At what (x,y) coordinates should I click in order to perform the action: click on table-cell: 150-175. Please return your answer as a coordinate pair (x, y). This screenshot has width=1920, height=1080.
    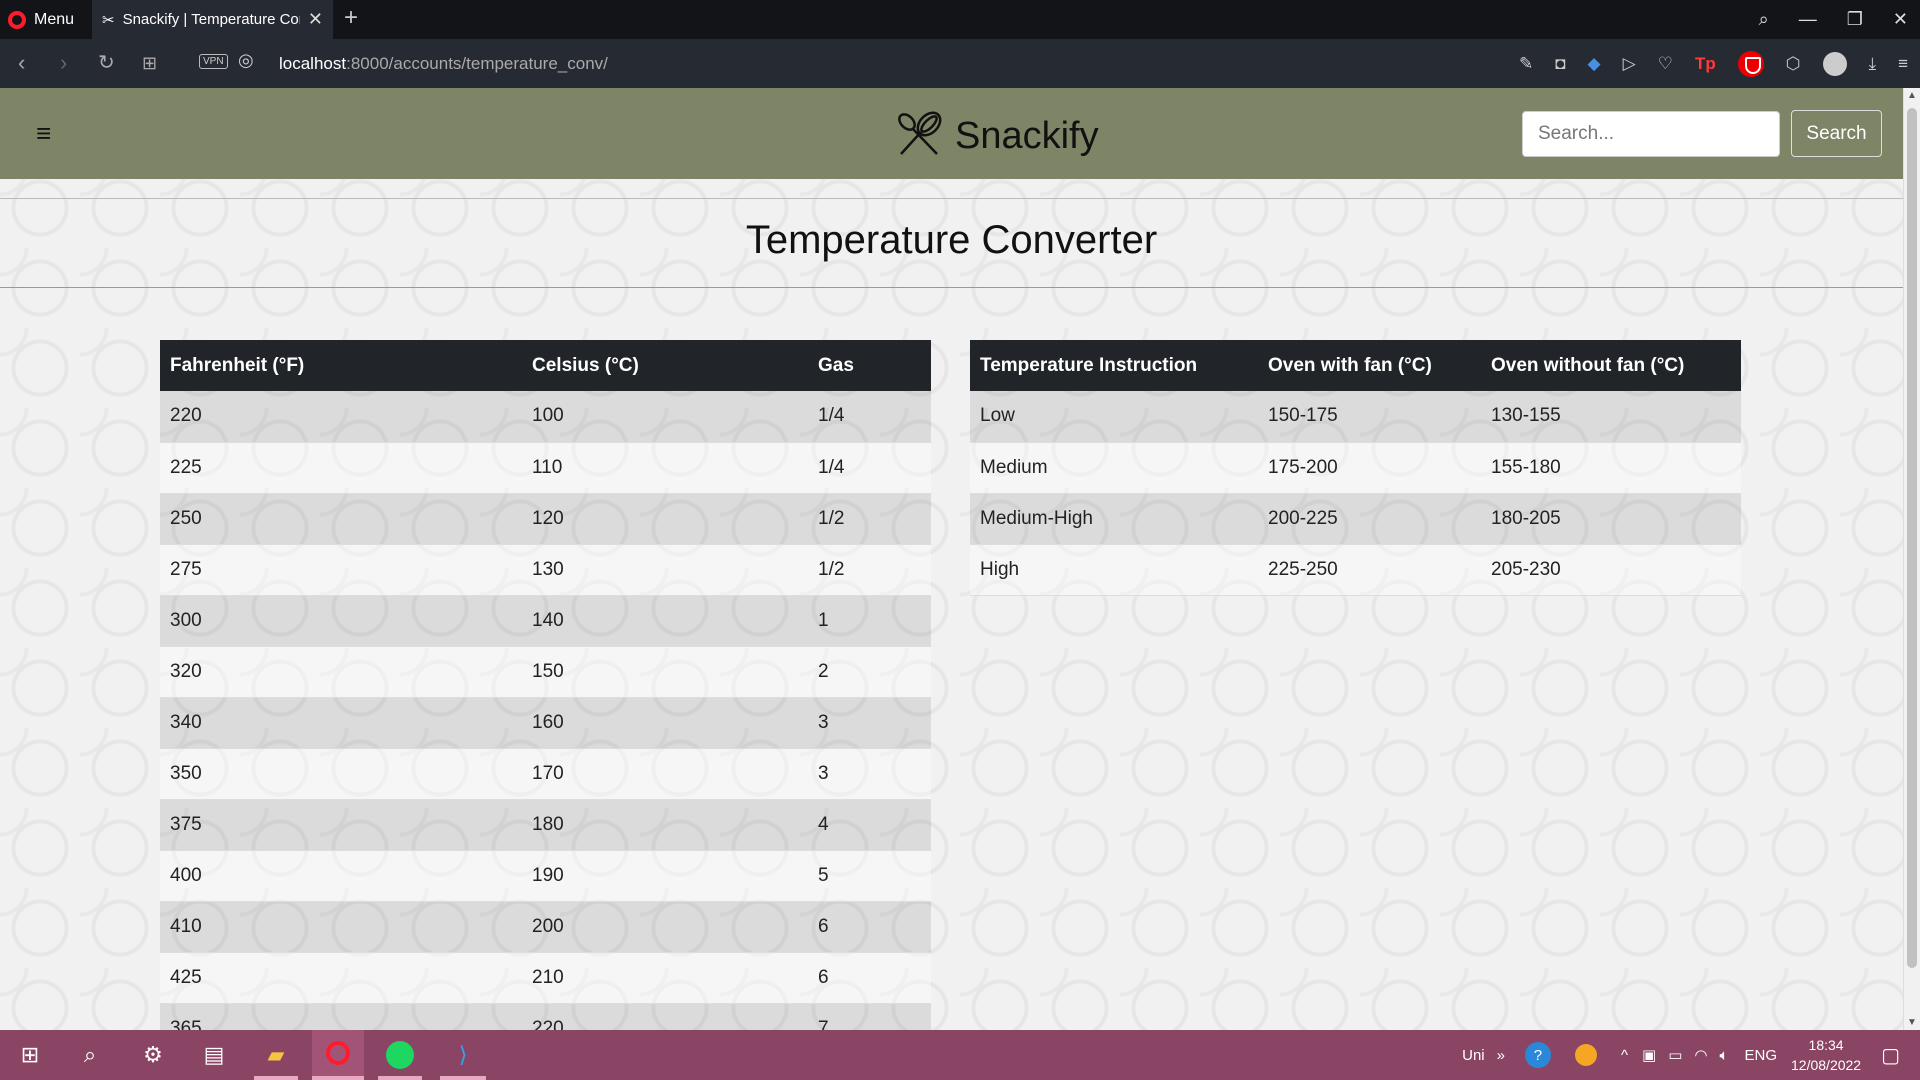
    Looking at the image, I should click on (1369, 417).